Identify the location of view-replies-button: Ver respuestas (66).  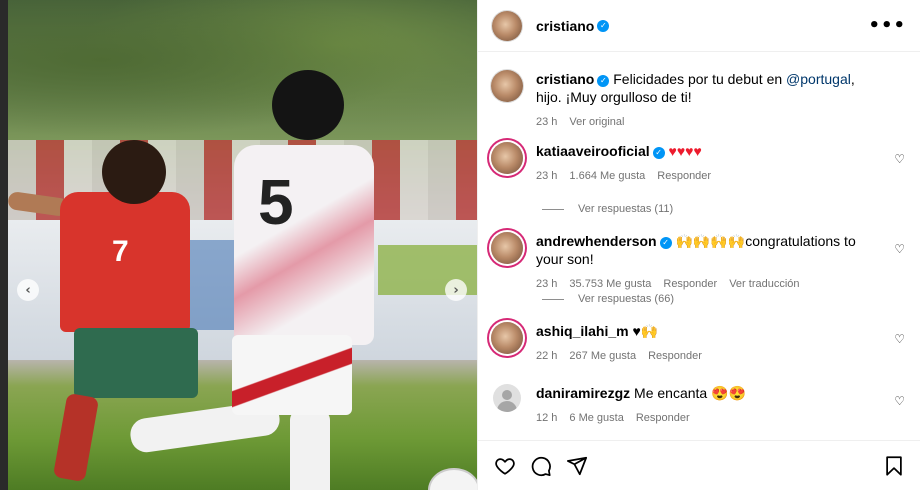
(608, 299).